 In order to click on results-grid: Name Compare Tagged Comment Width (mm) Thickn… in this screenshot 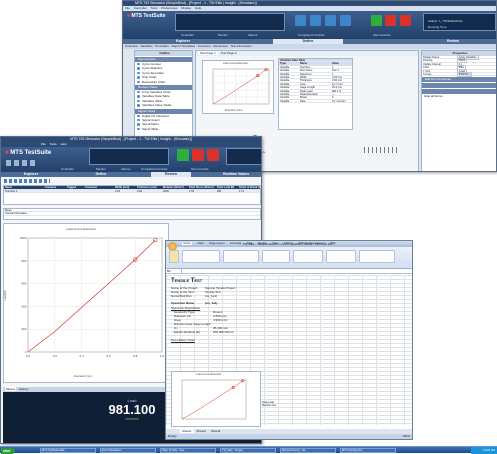, I will do `click(132, 195)`.